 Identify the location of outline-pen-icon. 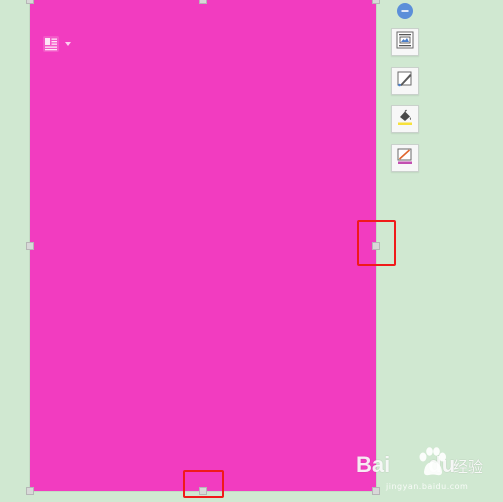
(405, 158).